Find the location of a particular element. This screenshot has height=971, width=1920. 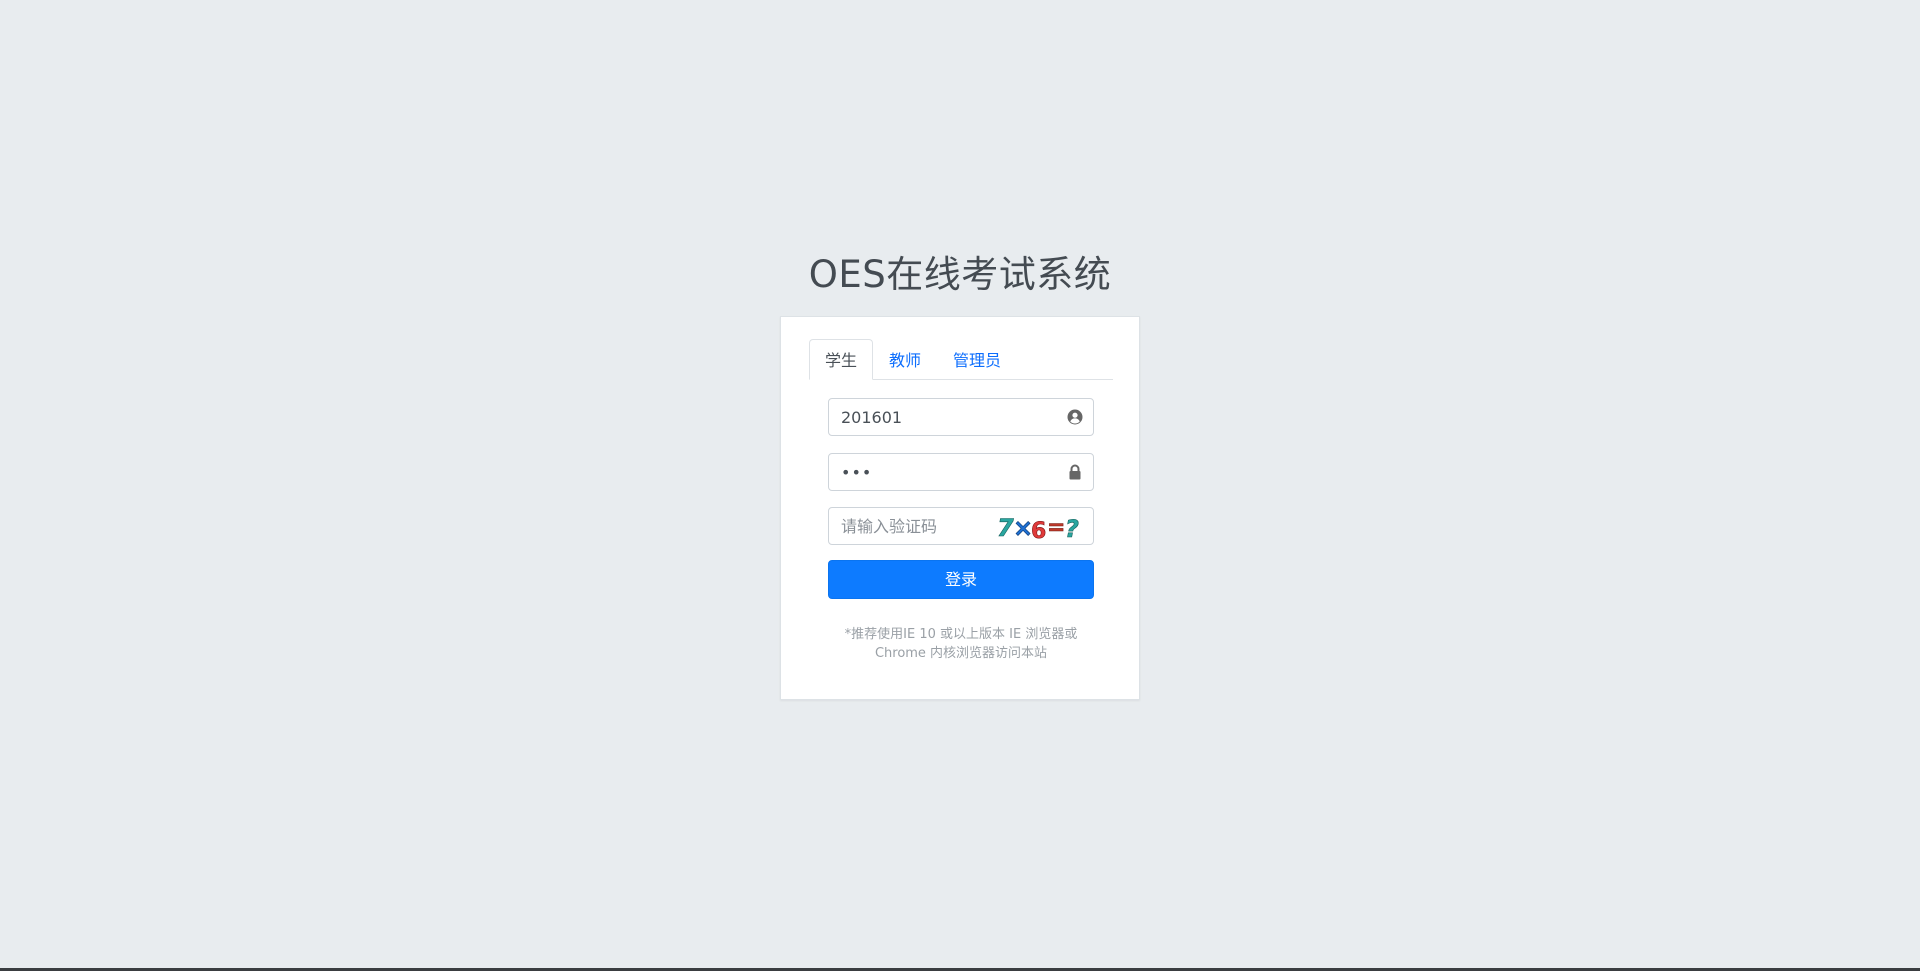

tab-student: 学生 is located at coordinates (841, 359).